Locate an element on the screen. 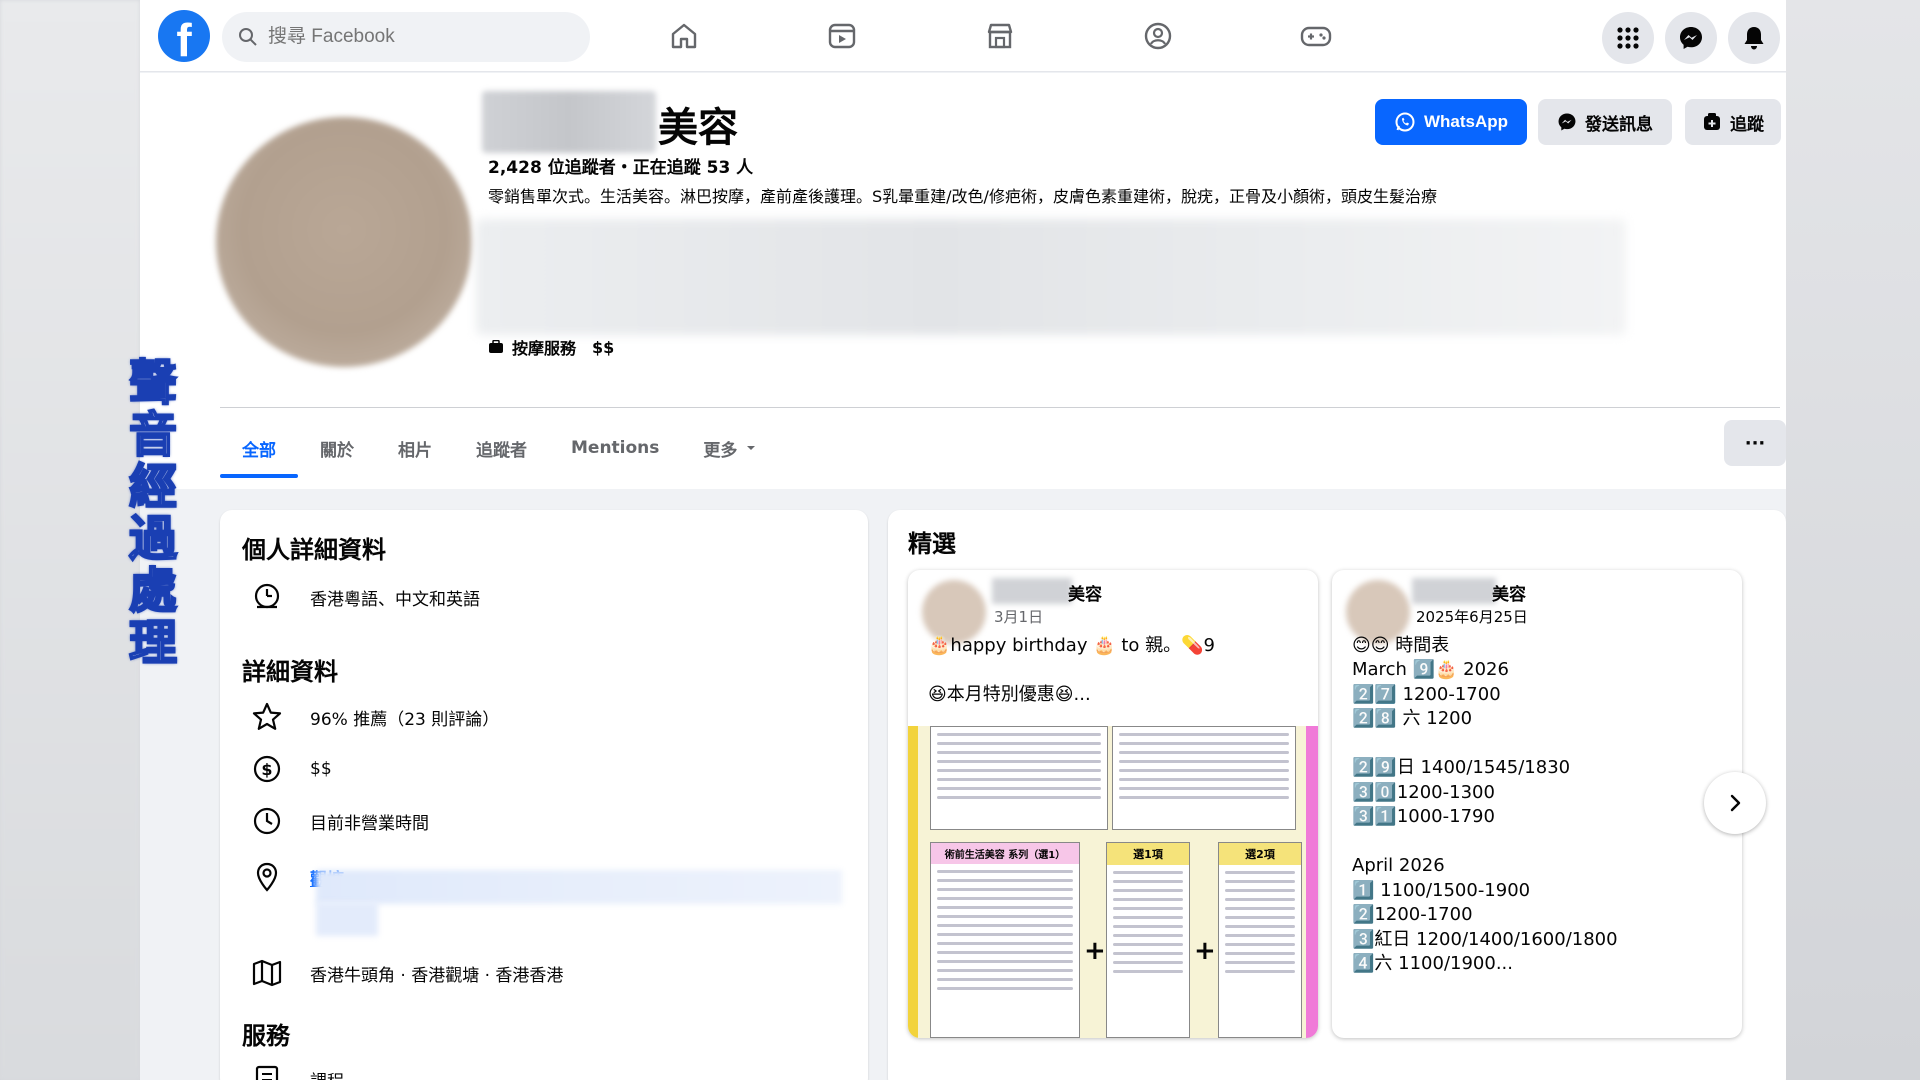  featured-heading: 精選 is located at coordinates (932, 544).